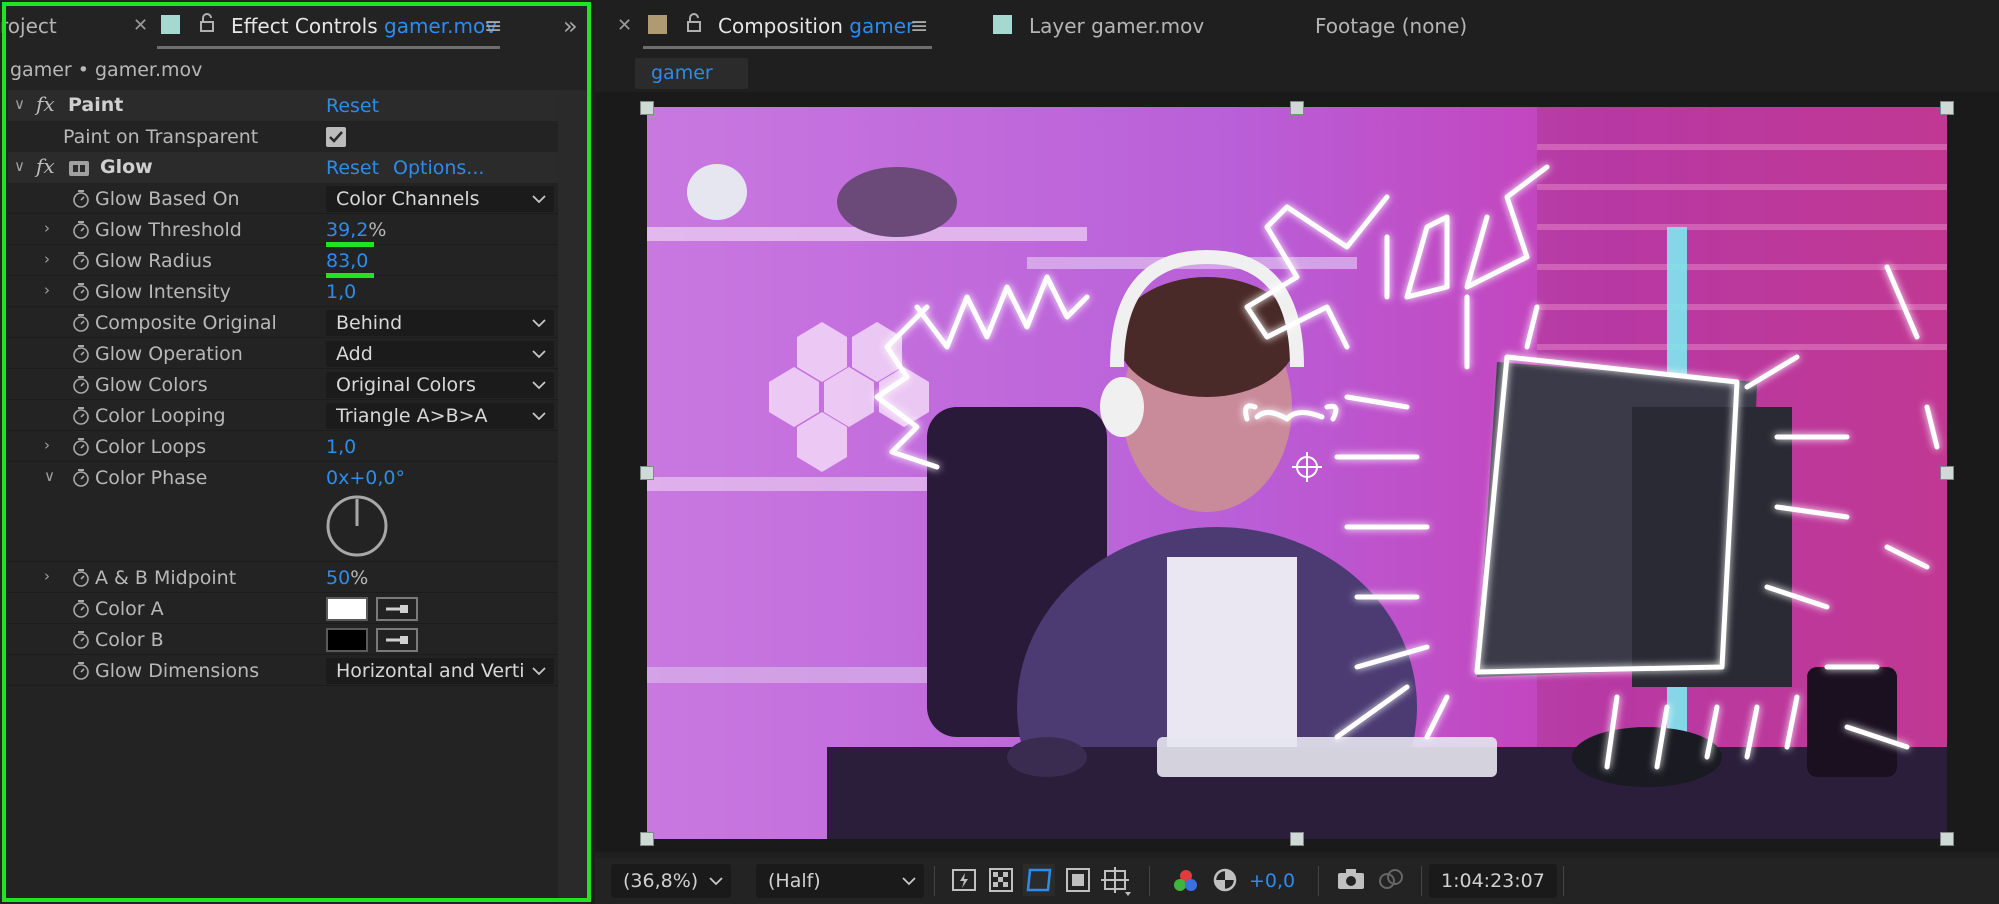  What do you see at coordinates (573, 495) in the screenshot?
I see `panel-scrollbar` at bounding box center [573, 495].